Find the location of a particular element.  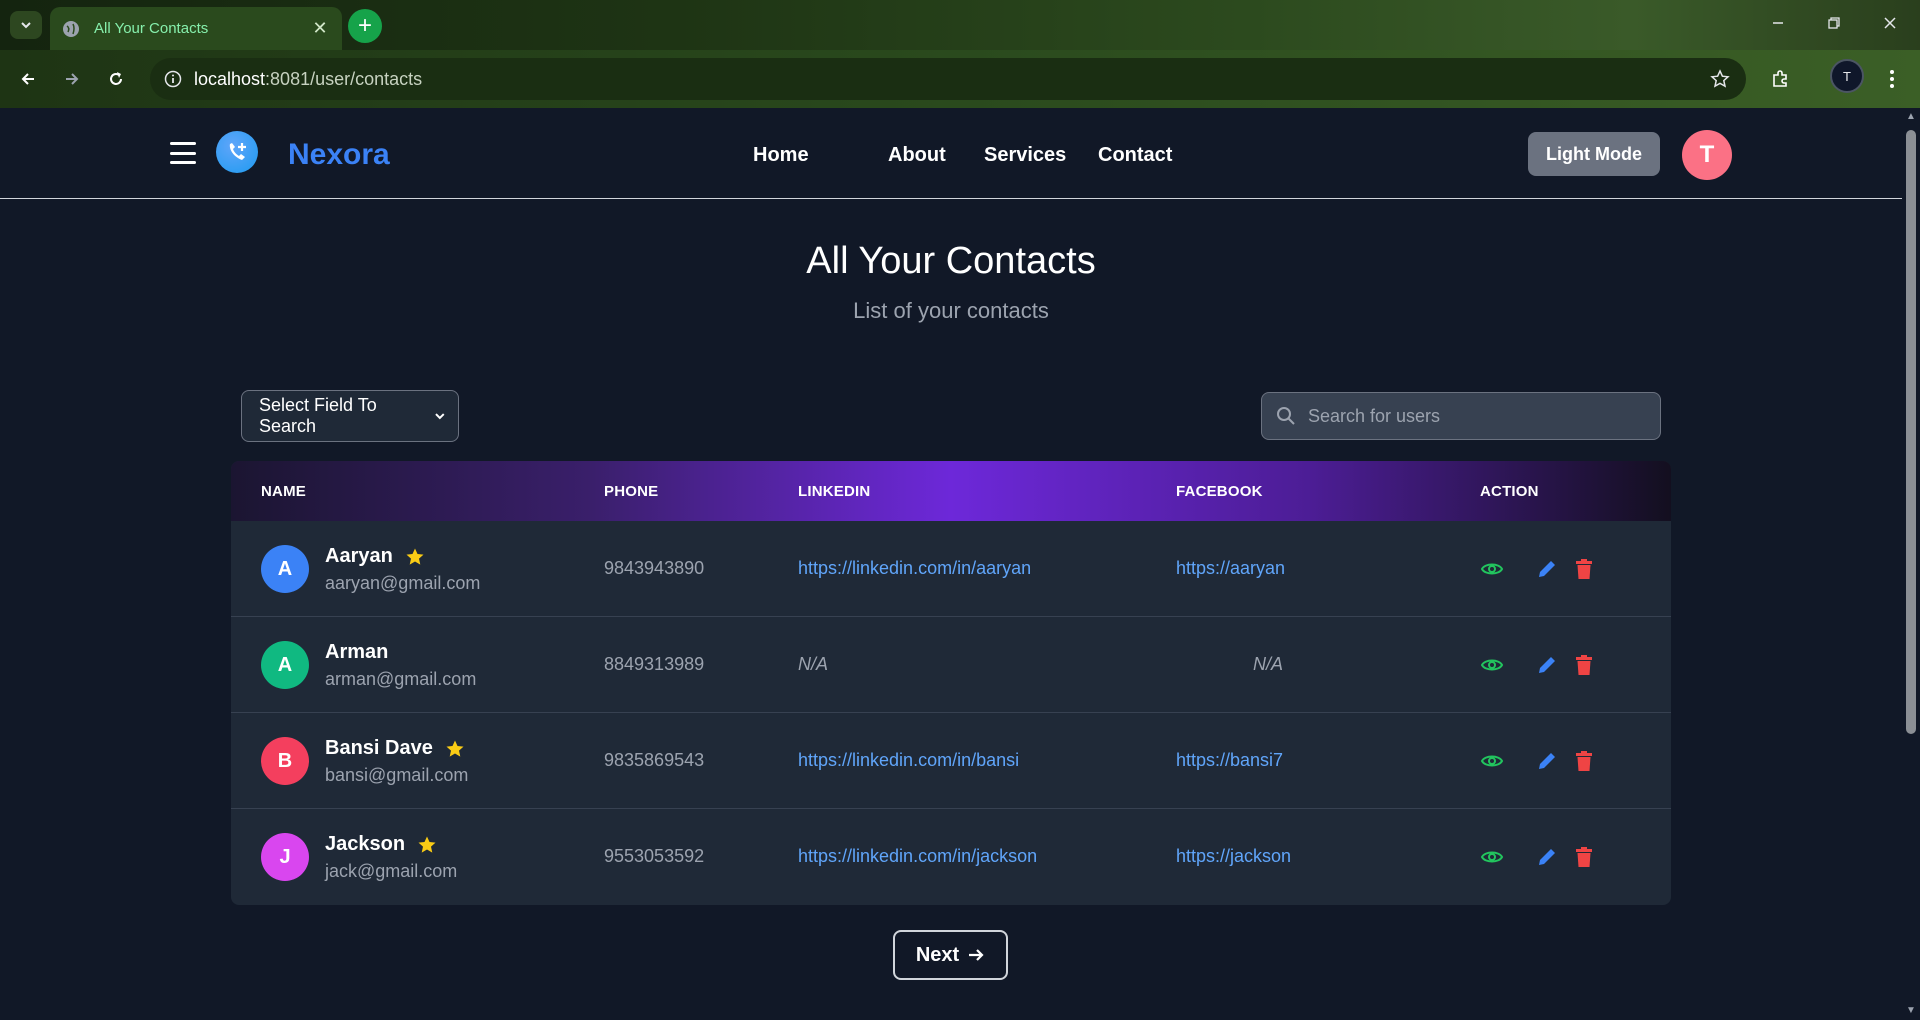

search-box is located at coordinates (1461, 416).